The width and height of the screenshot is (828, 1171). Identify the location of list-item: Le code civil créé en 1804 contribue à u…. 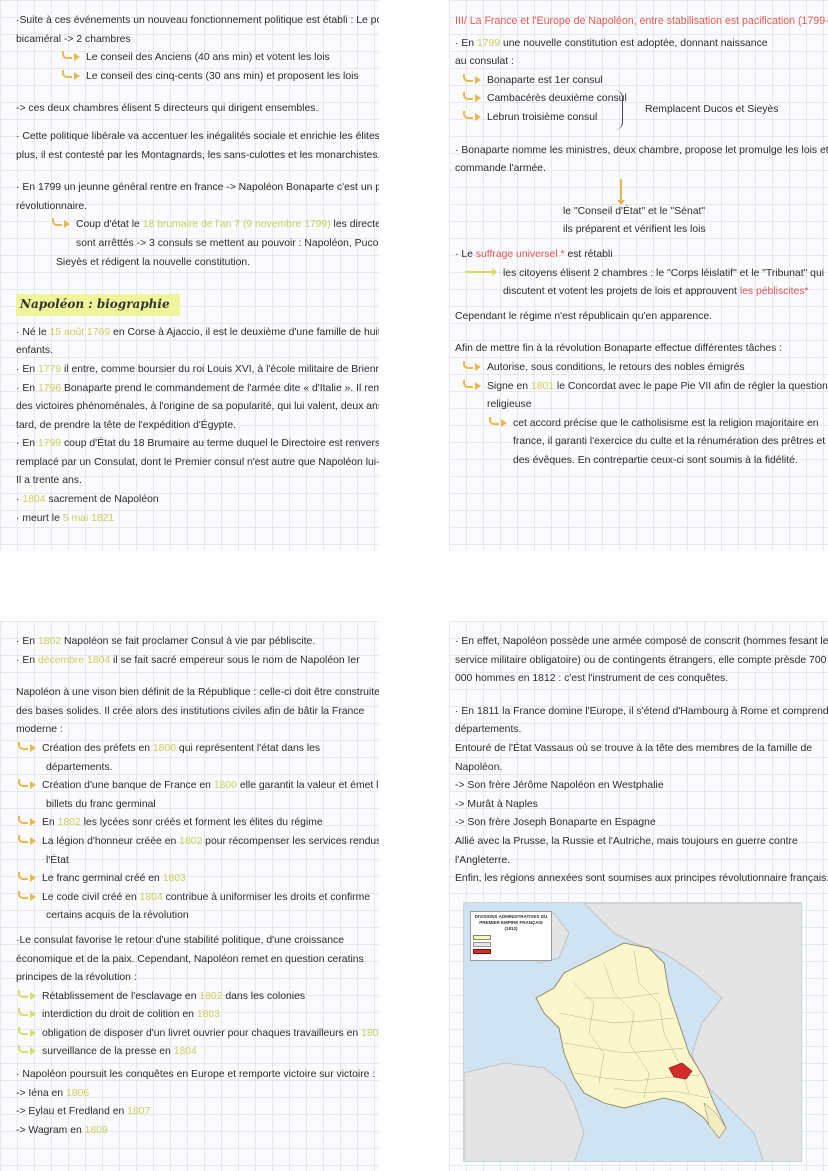
(193, 898).